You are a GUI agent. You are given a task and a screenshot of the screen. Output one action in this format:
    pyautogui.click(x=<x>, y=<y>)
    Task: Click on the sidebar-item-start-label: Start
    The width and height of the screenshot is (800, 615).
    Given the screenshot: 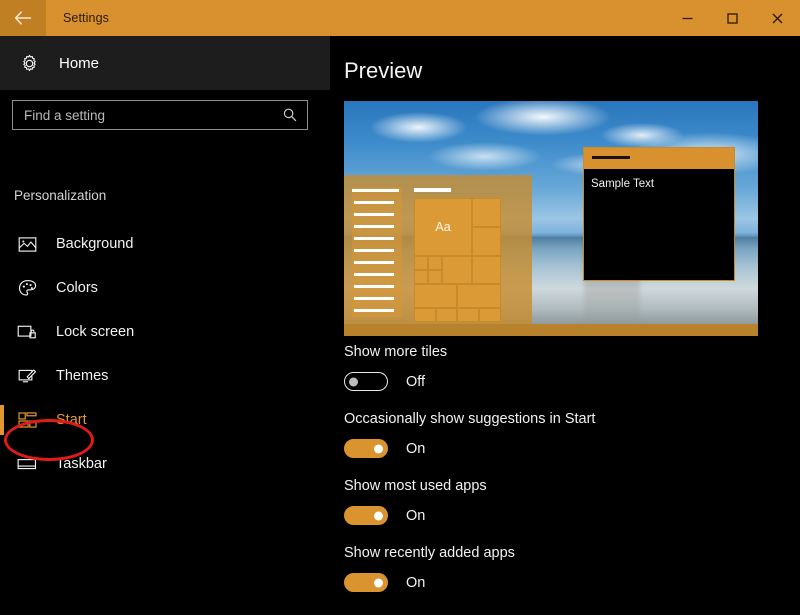 What is the action you would take?
    pyautogui.click(x=71, y=420)
    